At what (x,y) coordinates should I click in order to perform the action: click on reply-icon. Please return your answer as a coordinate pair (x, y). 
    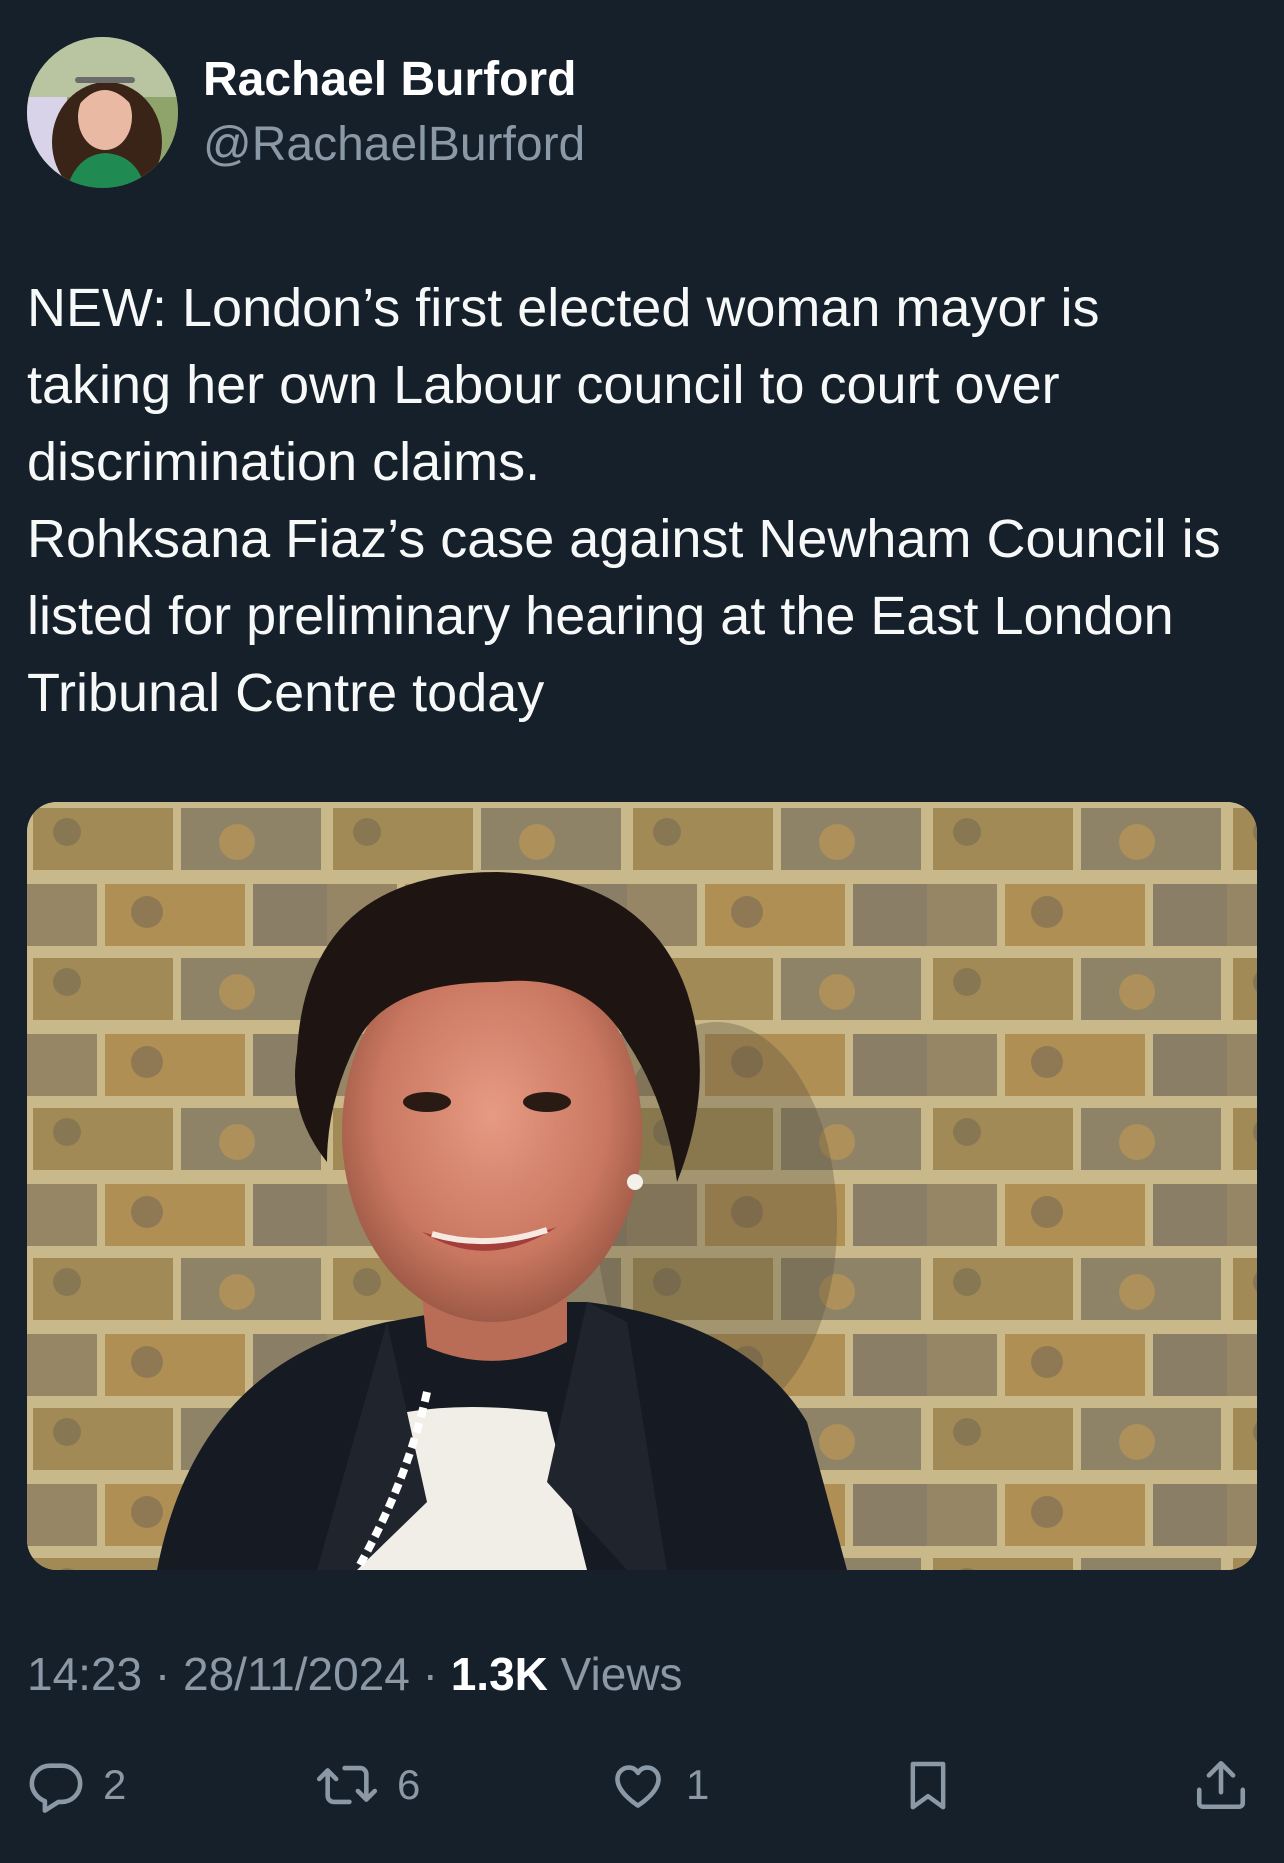
    Looking at the image, I should click on (56, 1785).